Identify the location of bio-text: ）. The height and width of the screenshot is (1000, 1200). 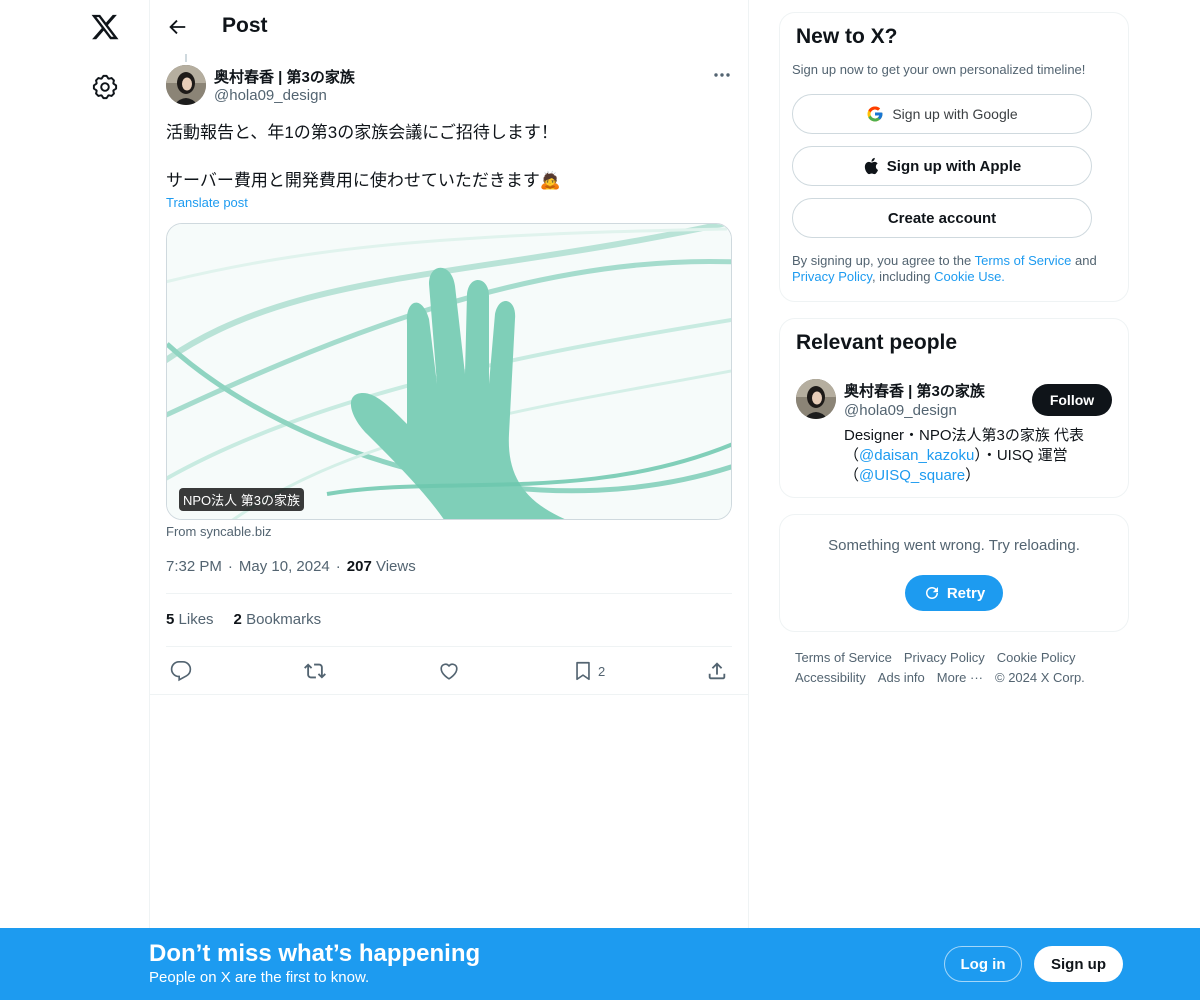
(973, 475).